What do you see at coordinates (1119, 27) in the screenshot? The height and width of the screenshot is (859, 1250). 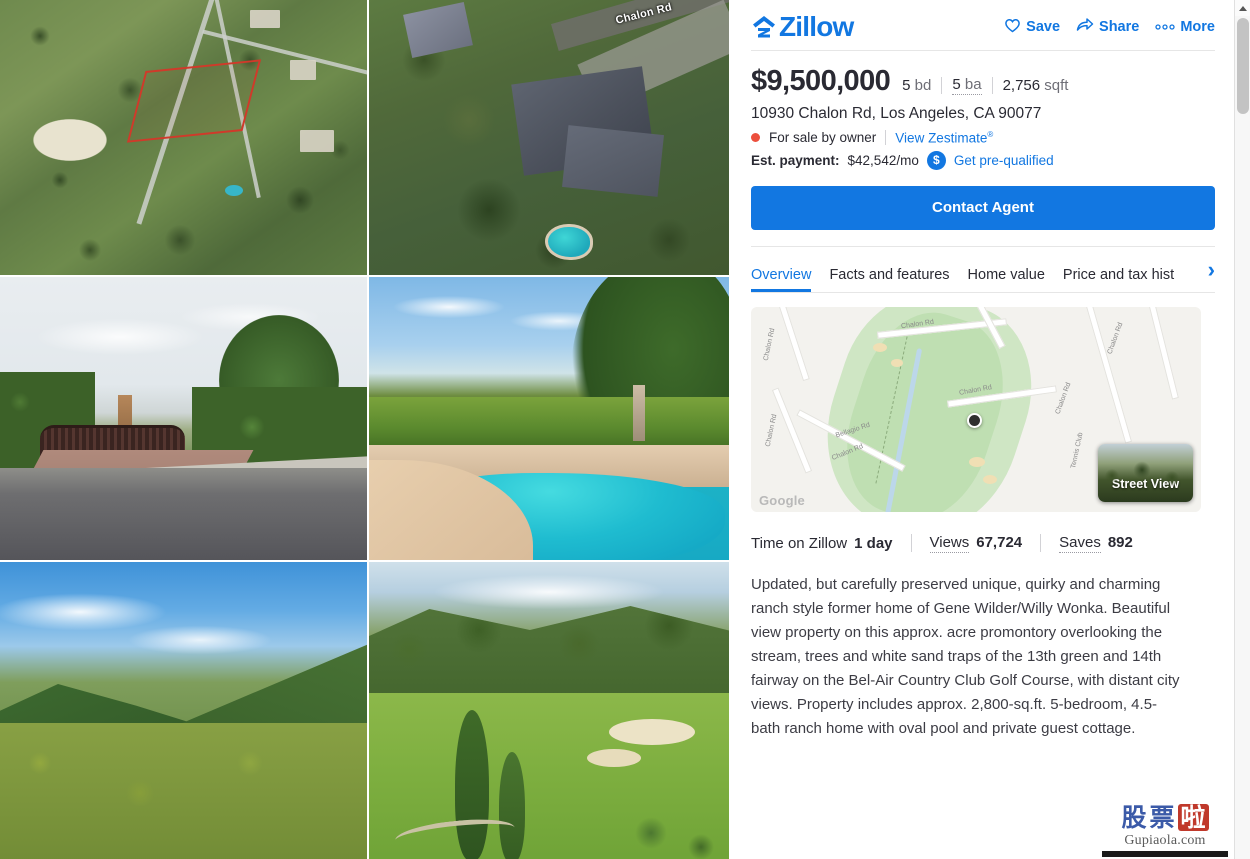 I see `share-label: Share` at bounding box center [1119, 27].